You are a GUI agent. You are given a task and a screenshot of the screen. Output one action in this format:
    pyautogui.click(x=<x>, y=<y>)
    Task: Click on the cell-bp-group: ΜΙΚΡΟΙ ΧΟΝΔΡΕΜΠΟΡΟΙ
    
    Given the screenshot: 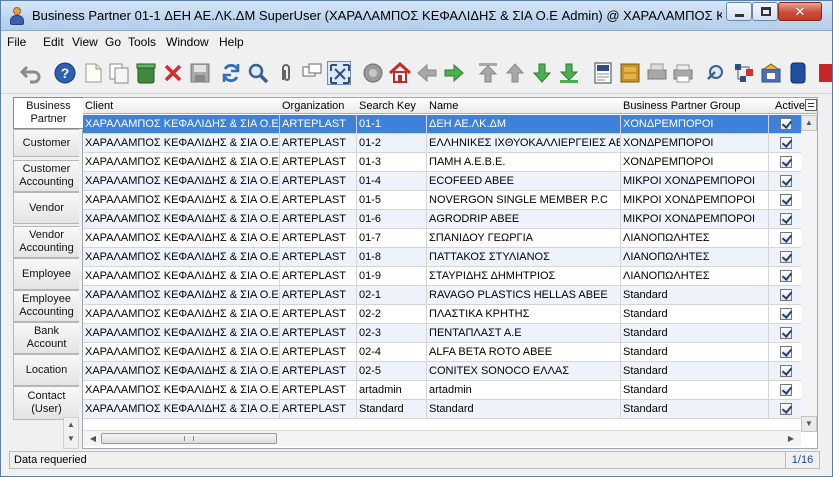 What is the action you would take?
    pyautogui.click(x=695, y=200)
    